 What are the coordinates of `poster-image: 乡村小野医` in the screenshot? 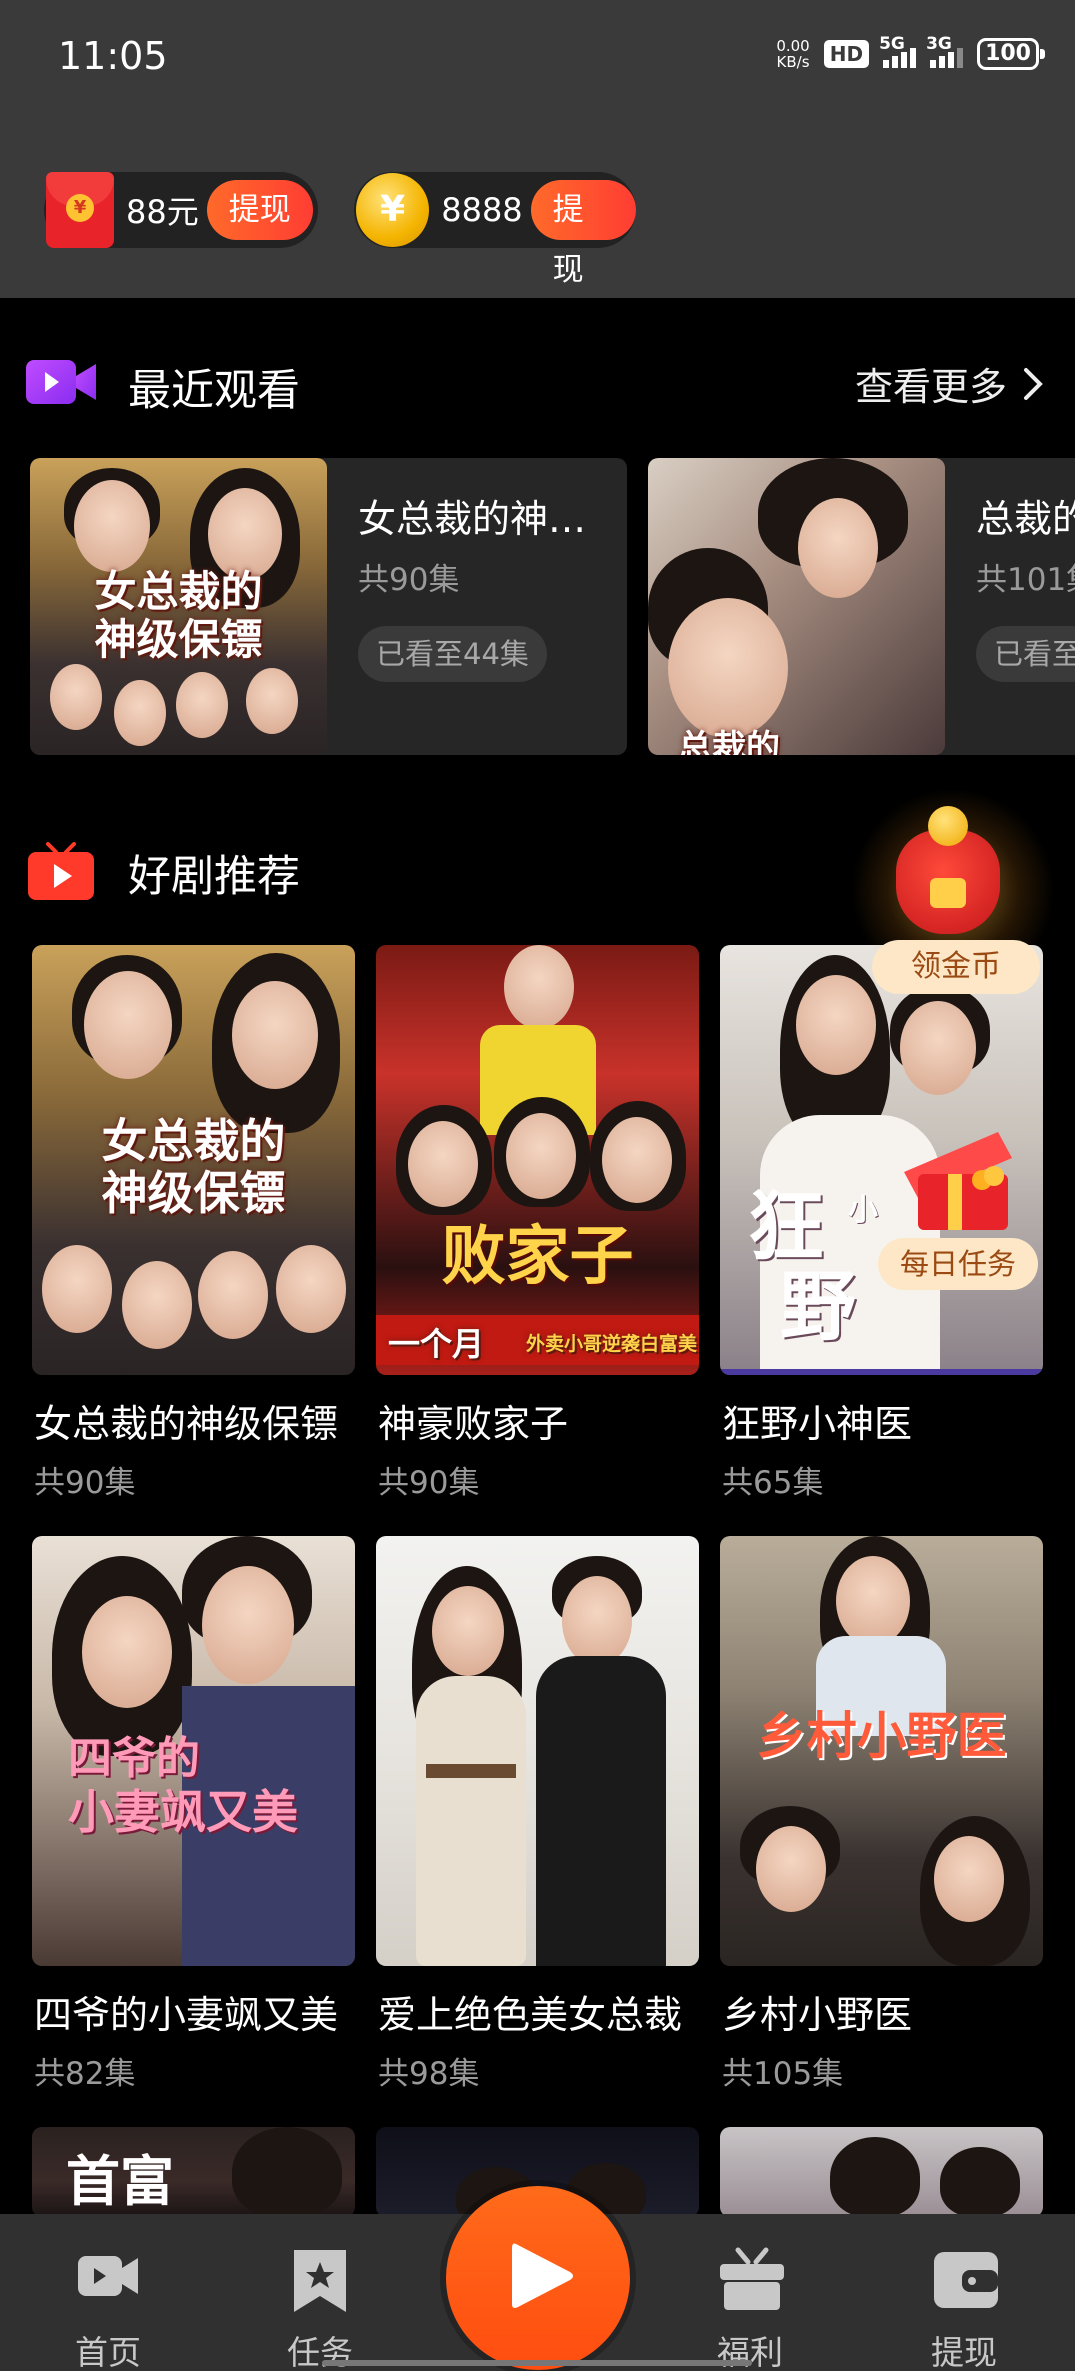 It's located at (881, 1751).